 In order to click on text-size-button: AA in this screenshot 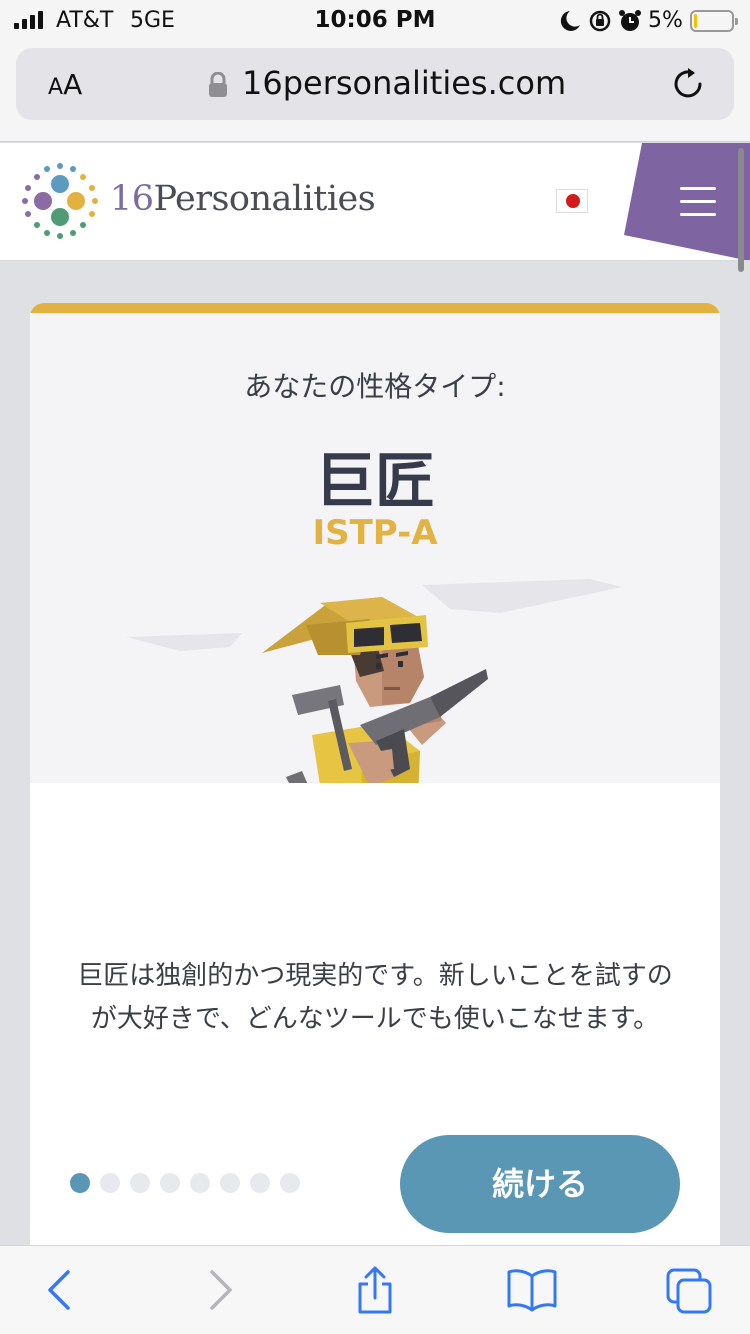, I will do `click(65, 84)`.